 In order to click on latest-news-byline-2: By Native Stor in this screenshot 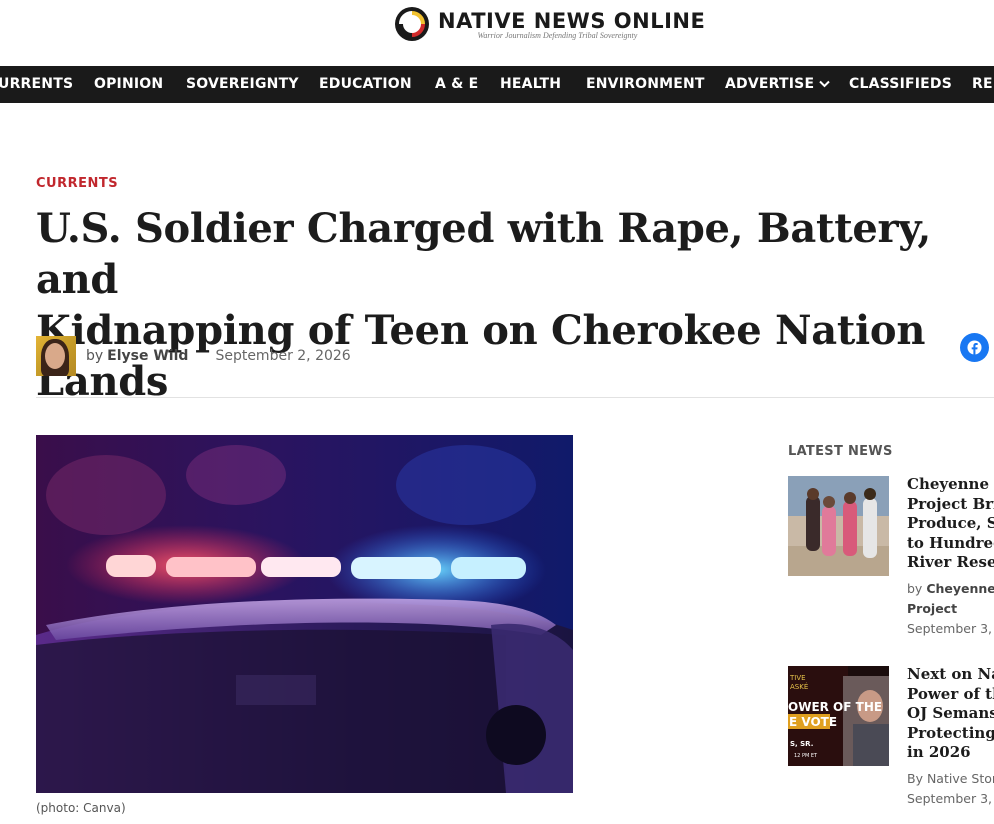, I will do `click(950, 779)`.